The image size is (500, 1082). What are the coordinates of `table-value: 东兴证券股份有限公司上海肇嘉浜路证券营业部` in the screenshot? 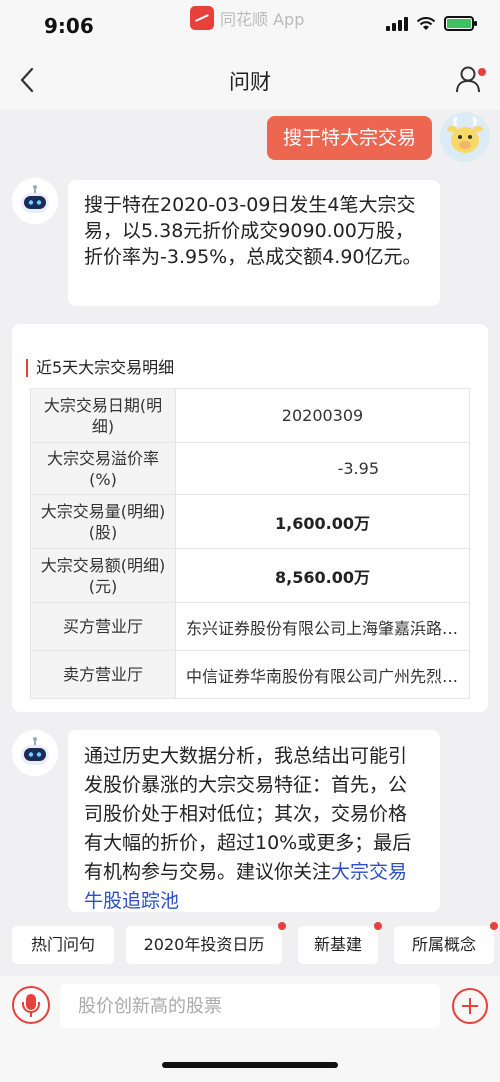 It's located at (322, 626).